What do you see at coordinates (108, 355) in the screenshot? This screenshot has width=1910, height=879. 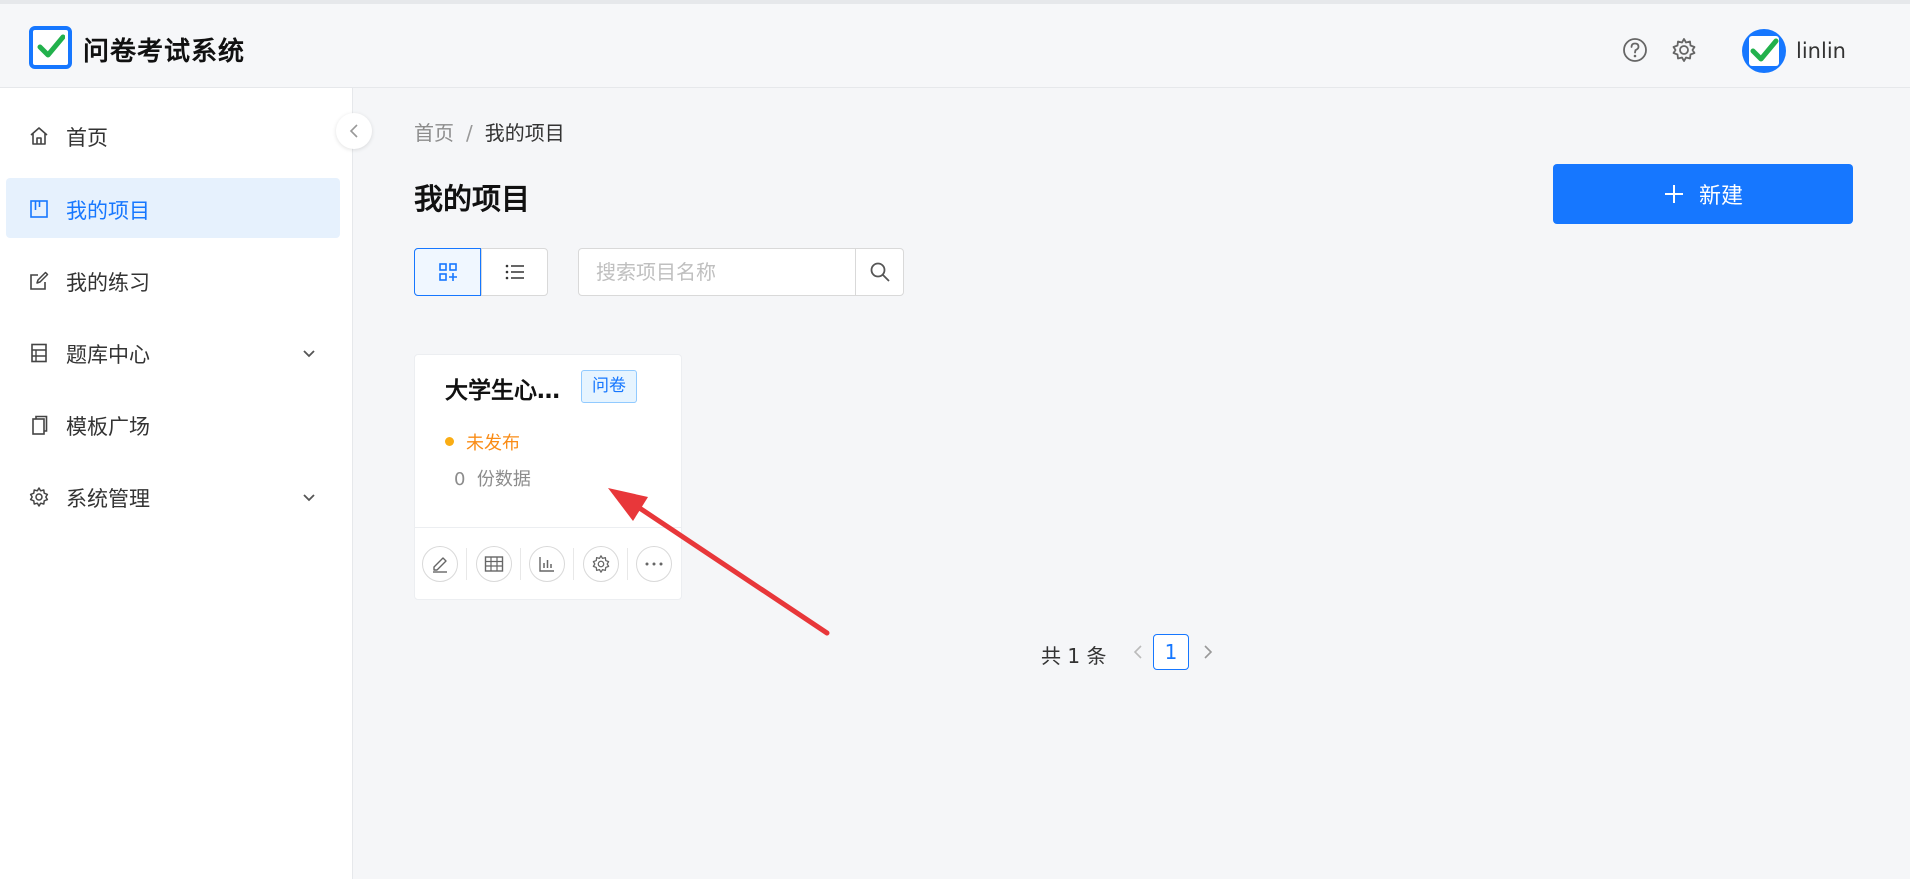 I see `sidebar-item-label: 题库中心` at bounding box center [108, 355].